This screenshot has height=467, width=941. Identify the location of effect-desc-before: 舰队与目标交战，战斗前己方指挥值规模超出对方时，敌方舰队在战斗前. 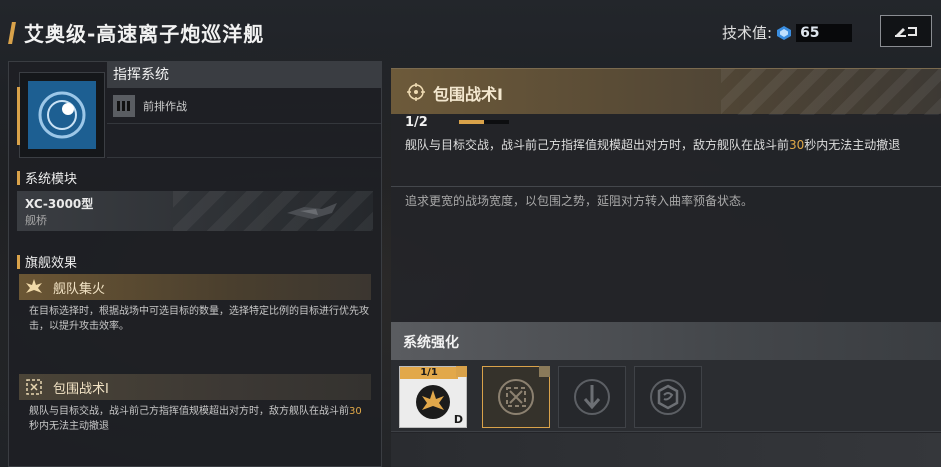
(189, 411).